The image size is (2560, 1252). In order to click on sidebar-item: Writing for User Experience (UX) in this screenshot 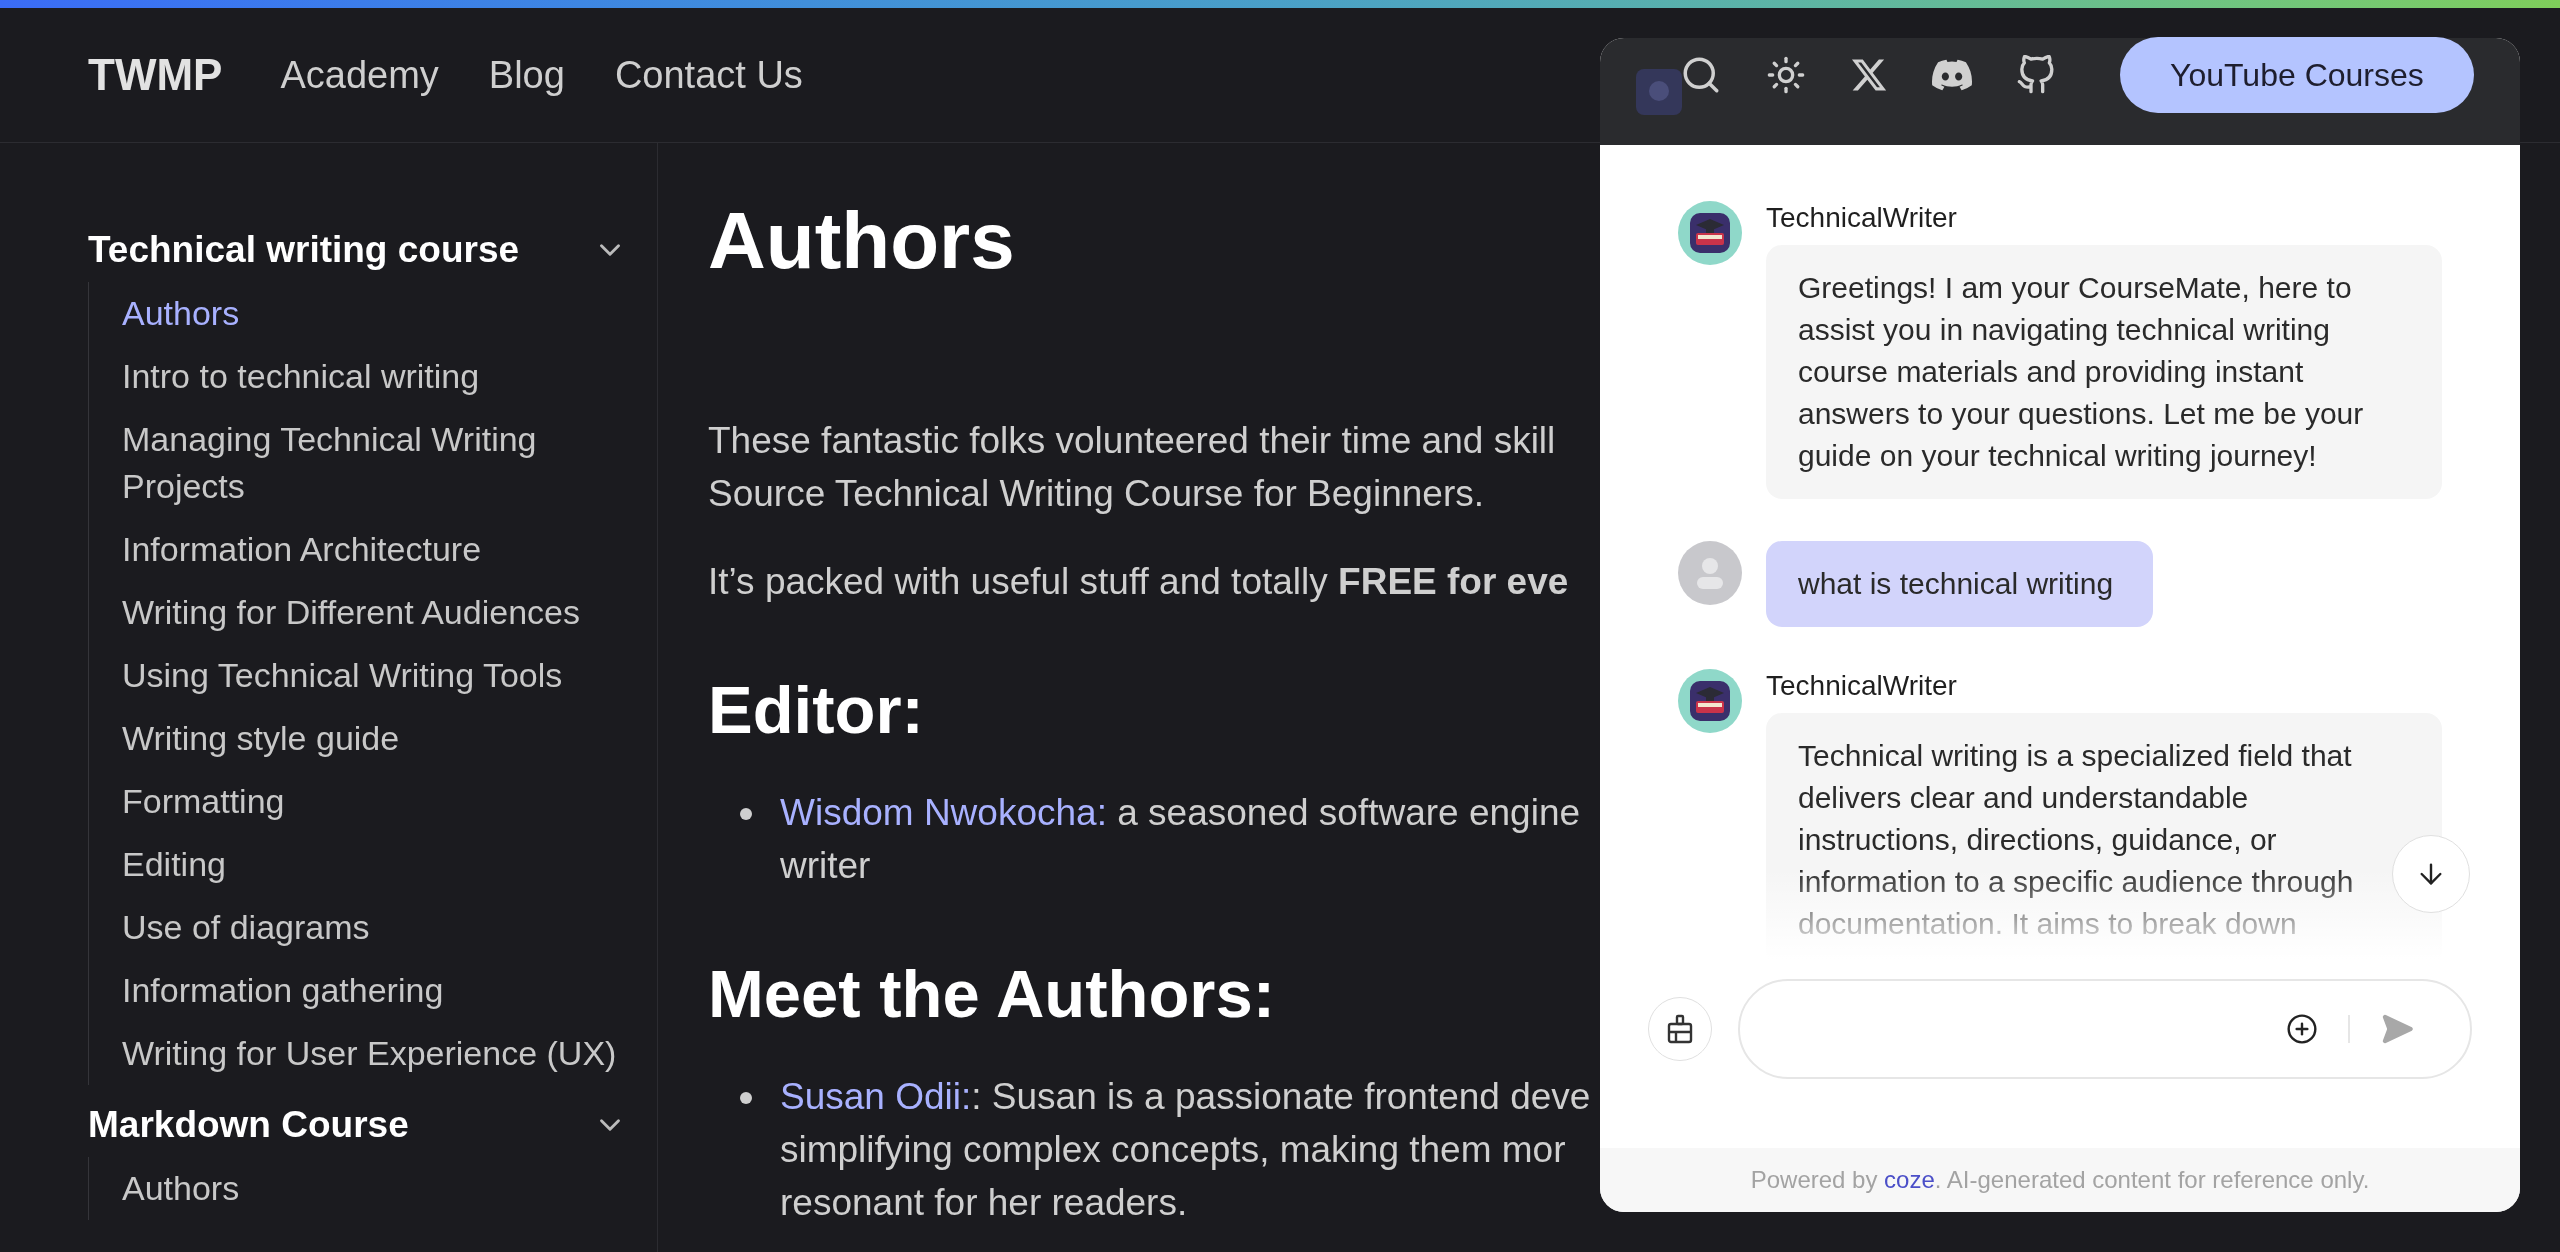, I will do `click(372, 1053)`.